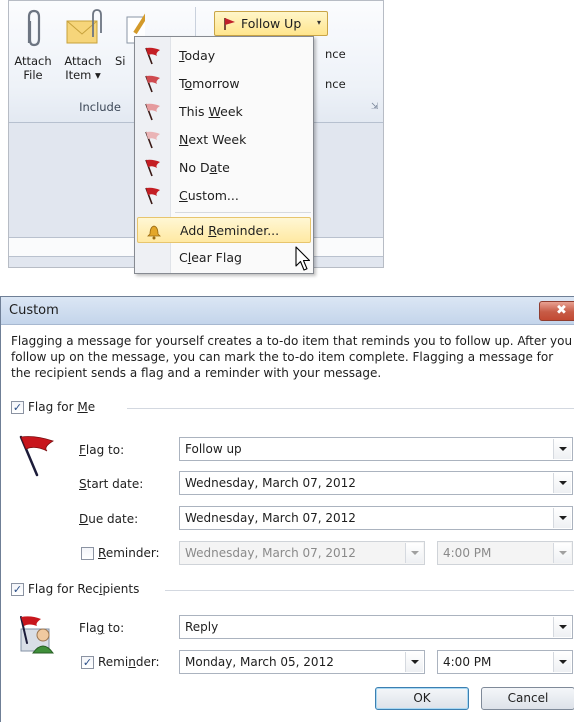  Describe the element at coordinates (319, 22) in the screenshot. I see `chevron-down-icon: ▾` at that location.